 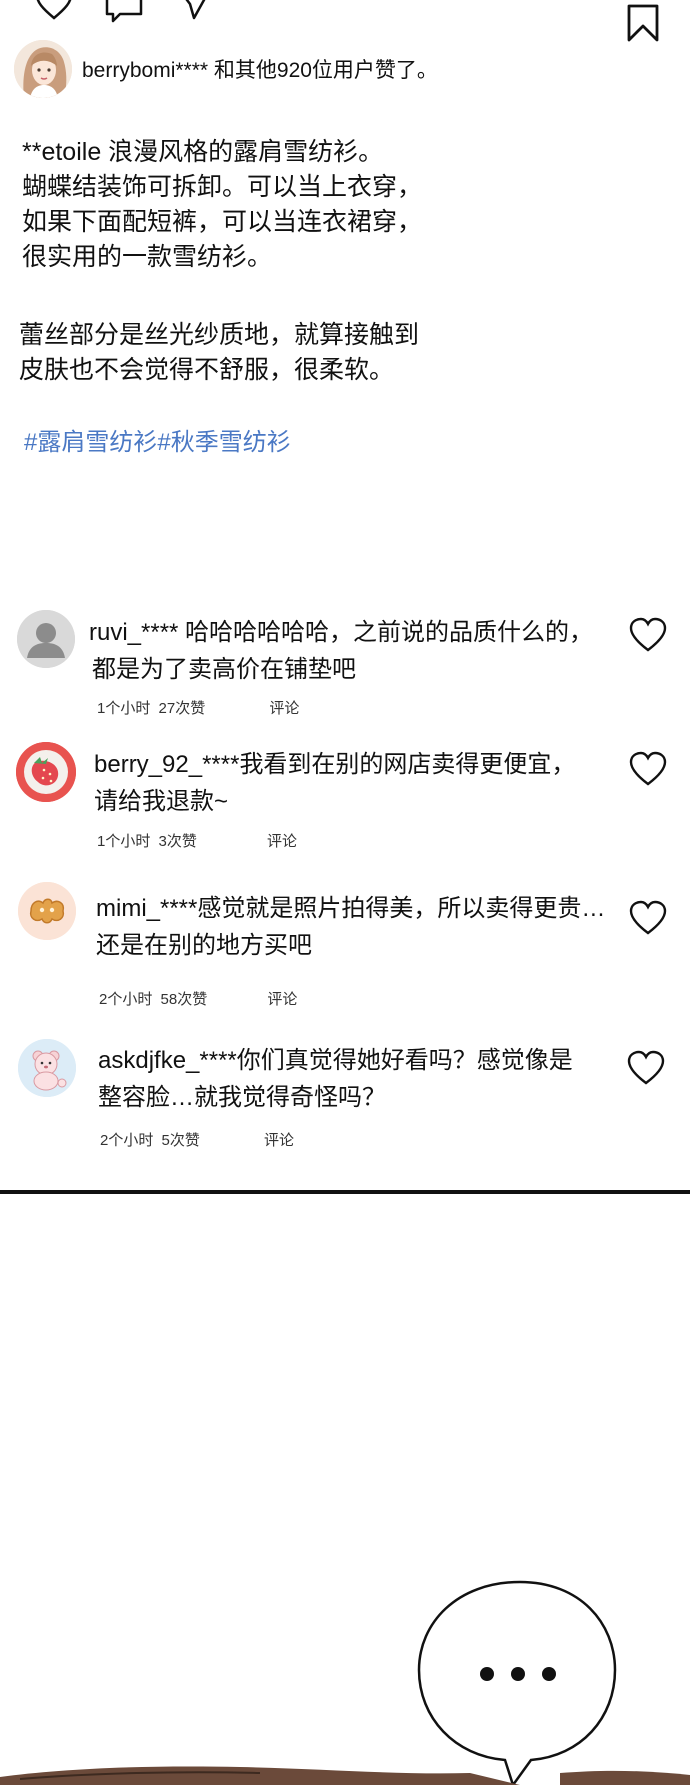 What do you see at coordinates (242, 1097) in the screenshot?
I see `comment-text-line2: 整容脸…就我觉得奇怪吗？` at bounding box center [242, 1097].